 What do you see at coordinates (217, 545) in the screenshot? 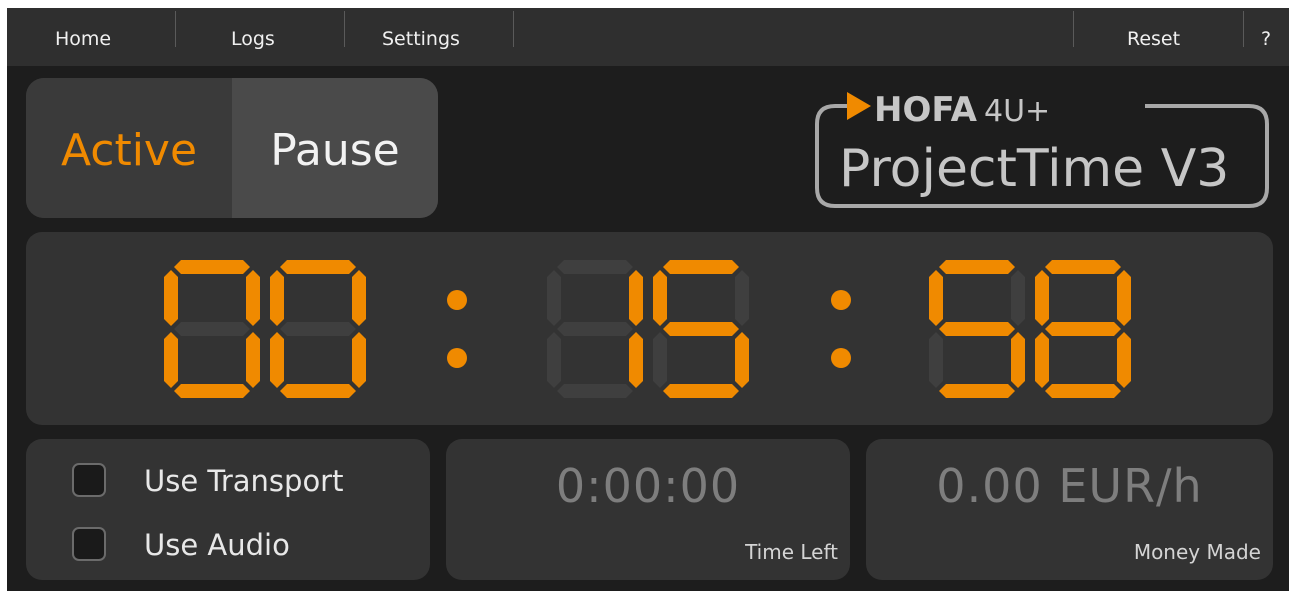
I see `use-audio-label: Use Audio` at bounding box center [217, 545].